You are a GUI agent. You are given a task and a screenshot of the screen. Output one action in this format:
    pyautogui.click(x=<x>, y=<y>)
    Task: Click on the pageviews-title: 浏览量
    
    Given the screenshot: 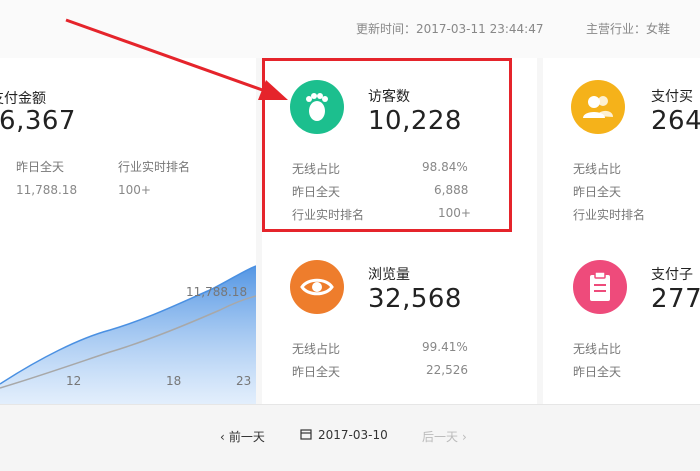 What is the action you would take?
    pyautogui.click(x=389, y=275)
    